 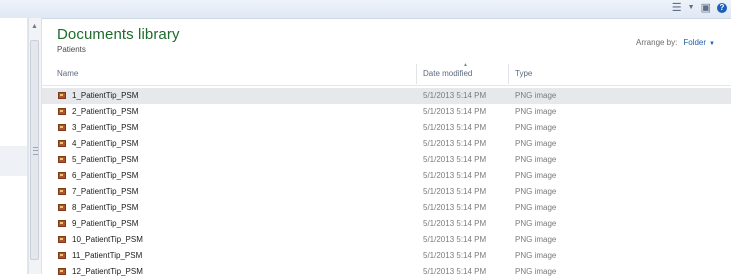 What do you see at coordinates (699, 8) in the screenshot?
I see `toolbar-icons: ☰ ▼ ▣ ?` at bounding box center [699, 8].